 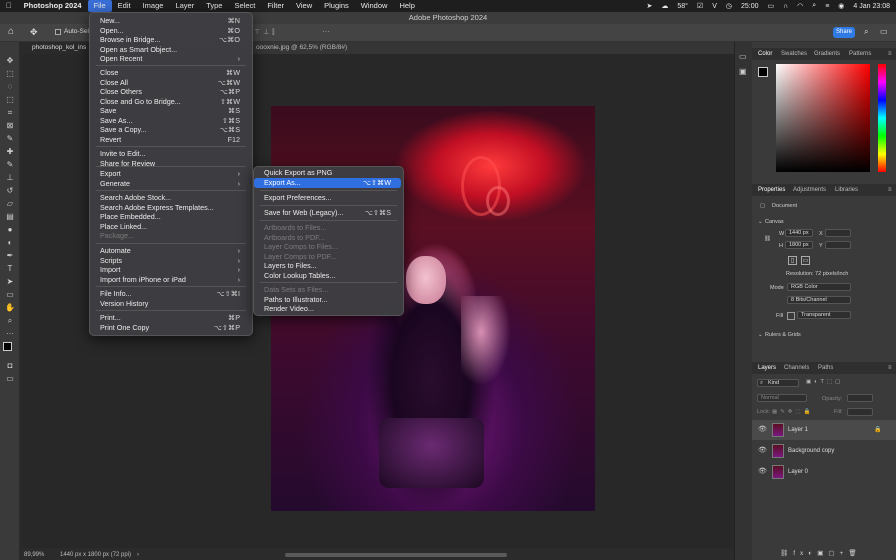 I want to click on layer-filter-select: Kind, so click(x=778, y=383).